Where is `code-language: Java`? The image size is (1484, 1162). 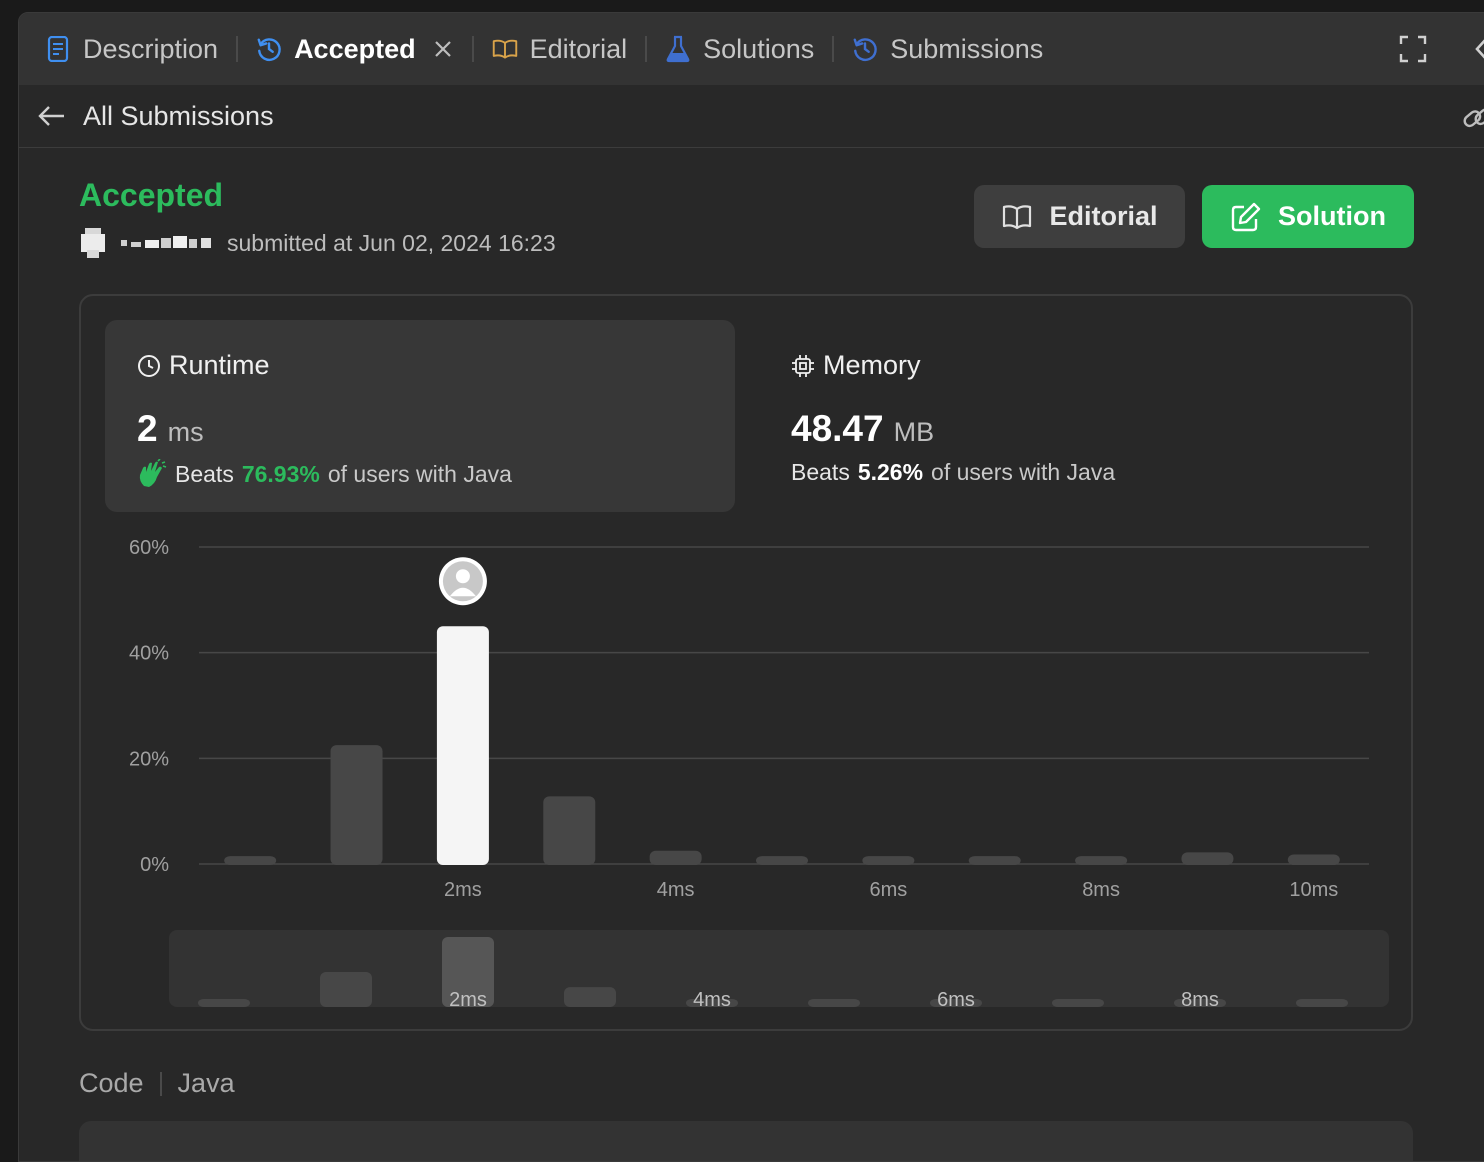
code-language: Java is located at coordinates (206, 1083).